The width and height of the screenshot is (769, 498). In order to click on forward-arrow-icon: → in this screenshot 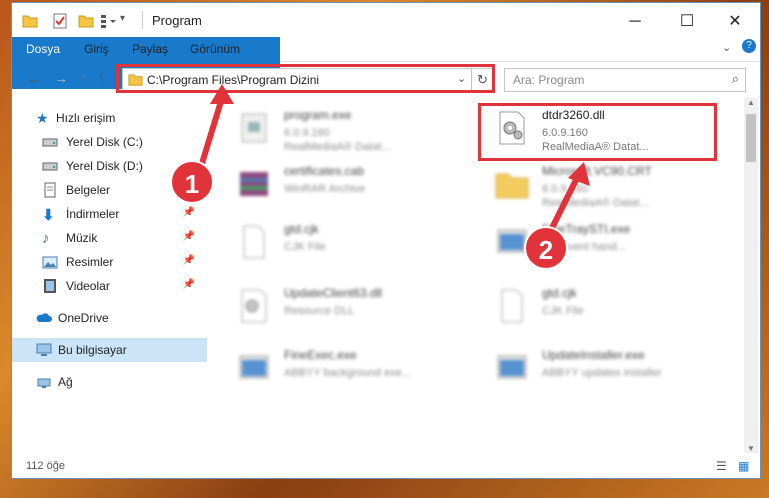, I will do `click(61, 78)`.